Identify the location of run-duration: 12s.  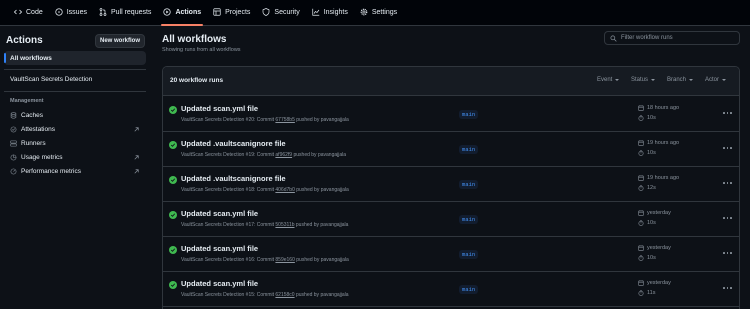
(647, 188).